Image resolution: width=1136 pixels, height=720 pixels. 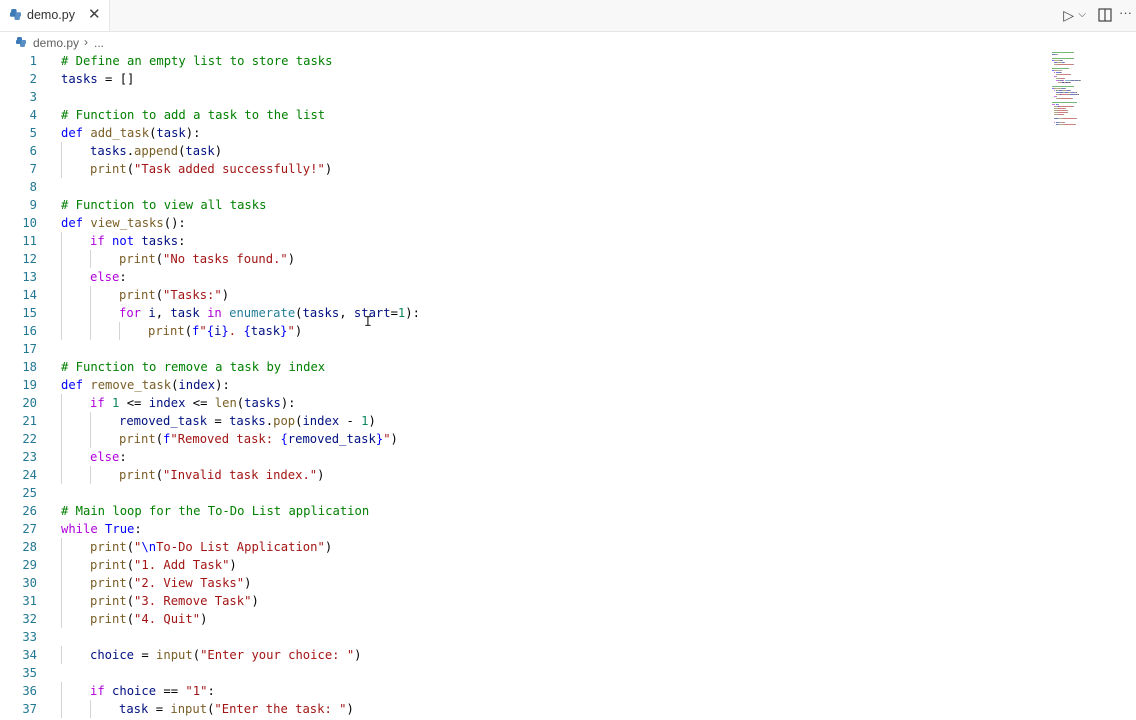 I want to click on code-line: 6 tasks.append(task), so click(x=520, y=151).